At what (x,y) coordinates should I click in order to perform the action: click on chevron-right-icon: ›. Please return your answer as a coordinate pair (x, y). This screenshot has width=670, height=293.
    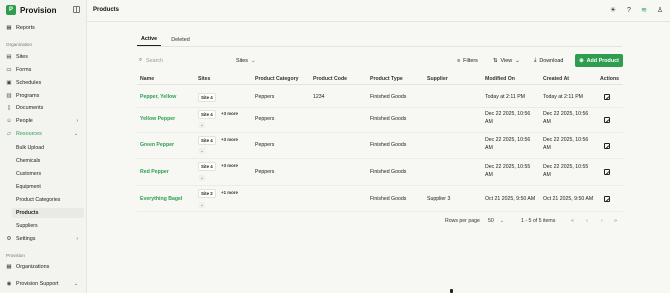
    Looking at the image, I should click on (77, 121).